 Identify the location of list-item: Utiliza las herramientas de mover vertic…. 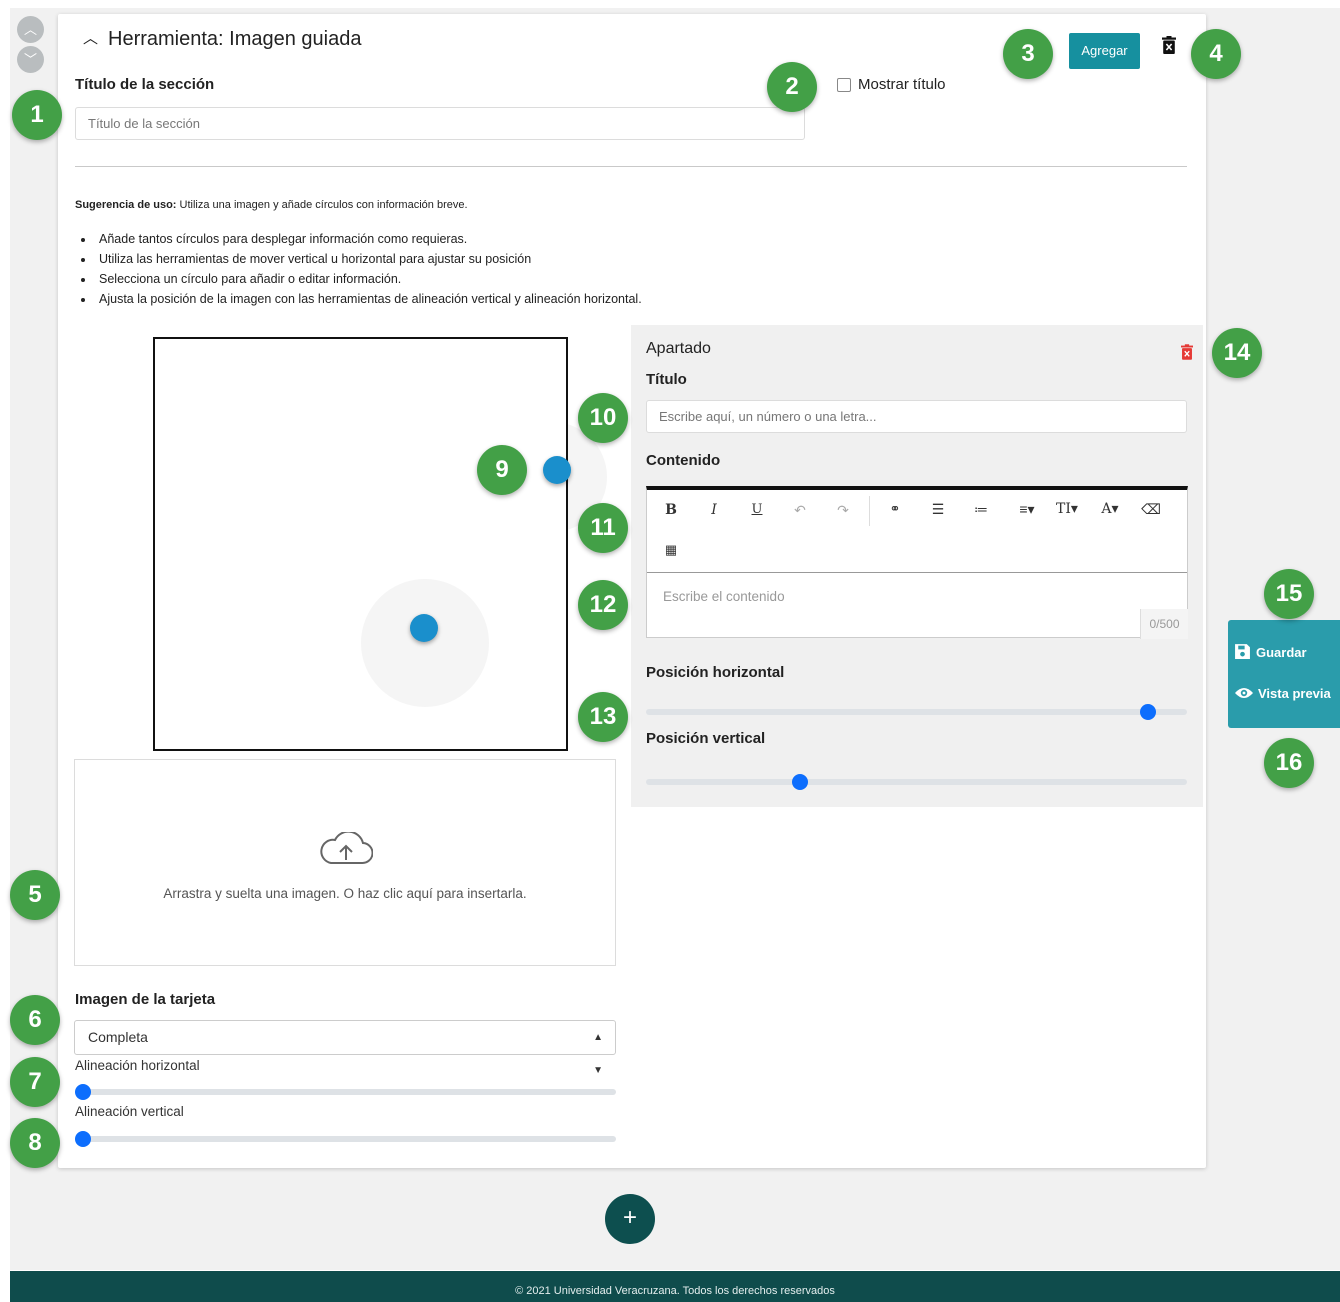
(368, 259).